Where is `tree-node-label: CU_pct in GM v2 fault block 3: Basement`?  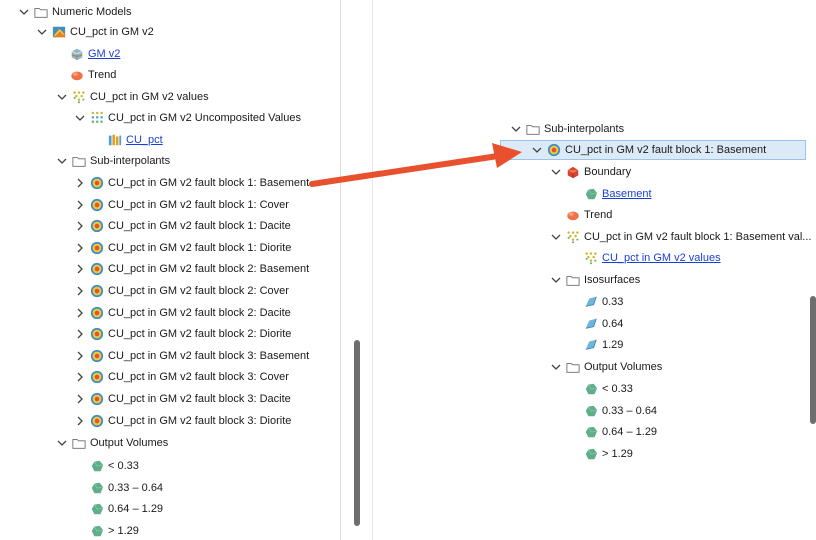 tree-node-label: CU_pct in GM v2 fault block 3: Basement is located at coordinates (209, 355).